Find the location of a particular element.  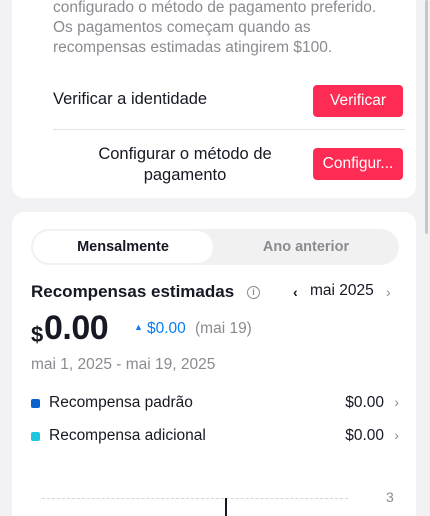

amount-currency: $ is located at coordinates (37, 334).